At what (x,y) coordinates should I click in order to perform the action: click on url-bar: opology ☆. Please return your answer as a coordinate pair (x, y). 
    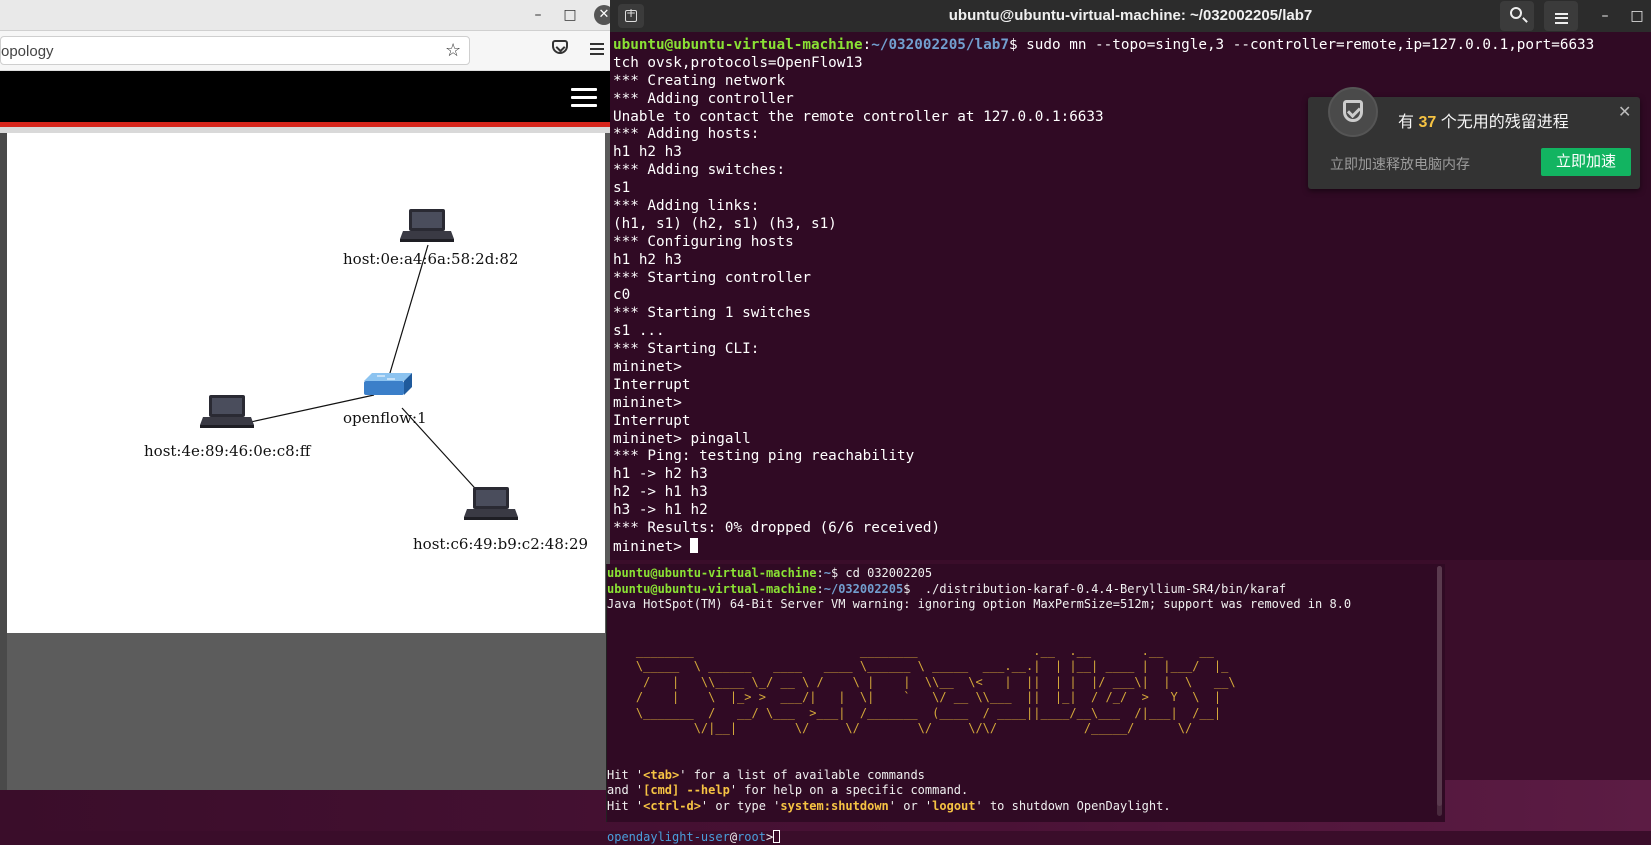
    Looking at the image, I should click on (235, 50).